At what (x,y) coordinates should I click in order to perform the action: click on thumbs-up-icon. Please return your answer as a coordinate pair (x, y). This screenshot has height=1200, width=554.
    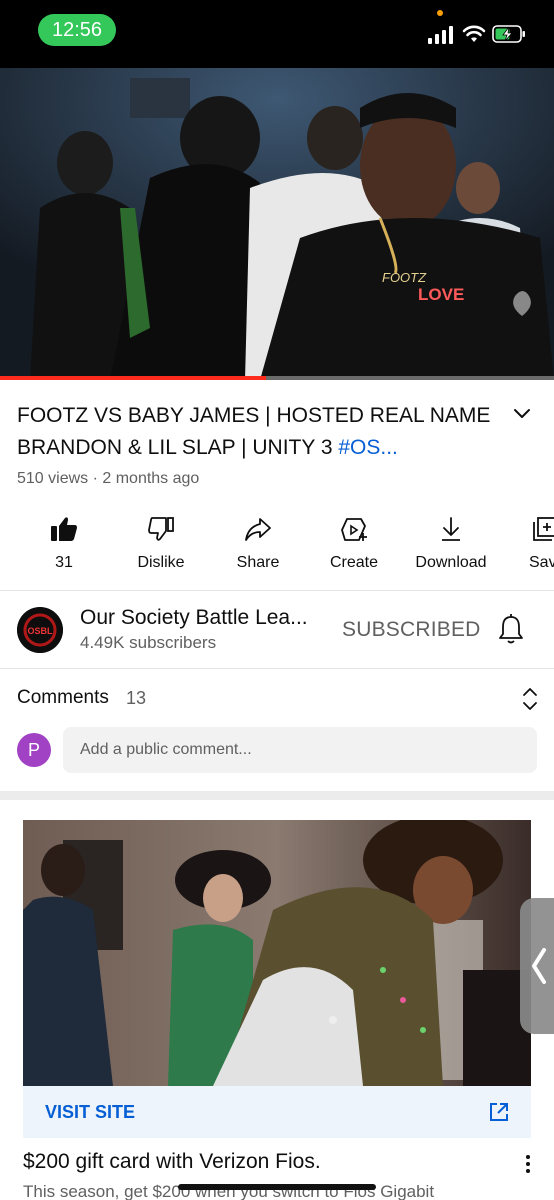
    Looking at the image, I should click on (64, 529).